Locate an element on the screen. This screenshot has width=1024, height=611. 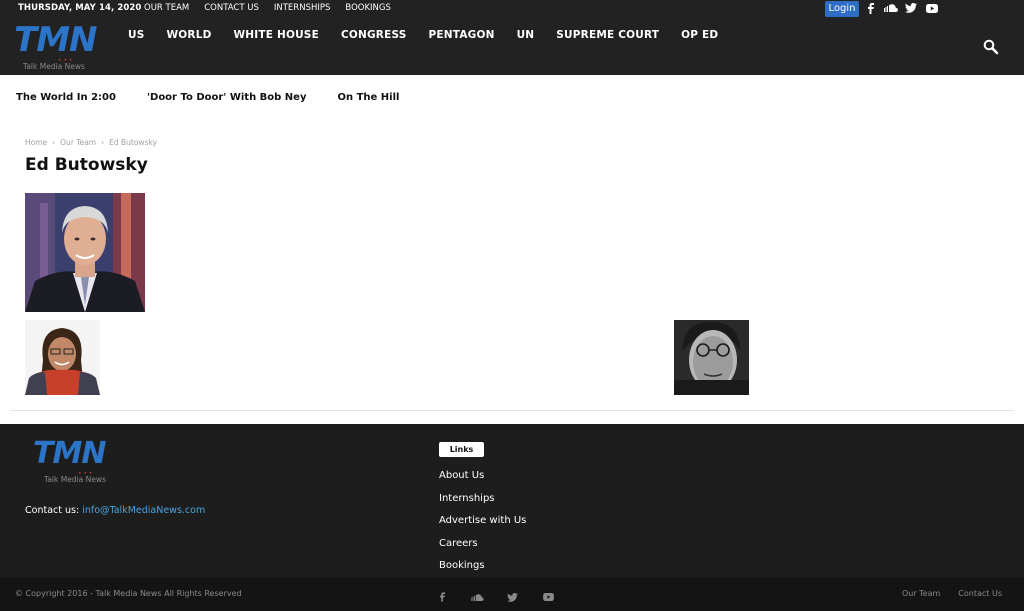
nav-item-white-house: WHITE HOUSE is located at coordinates (276, 35).